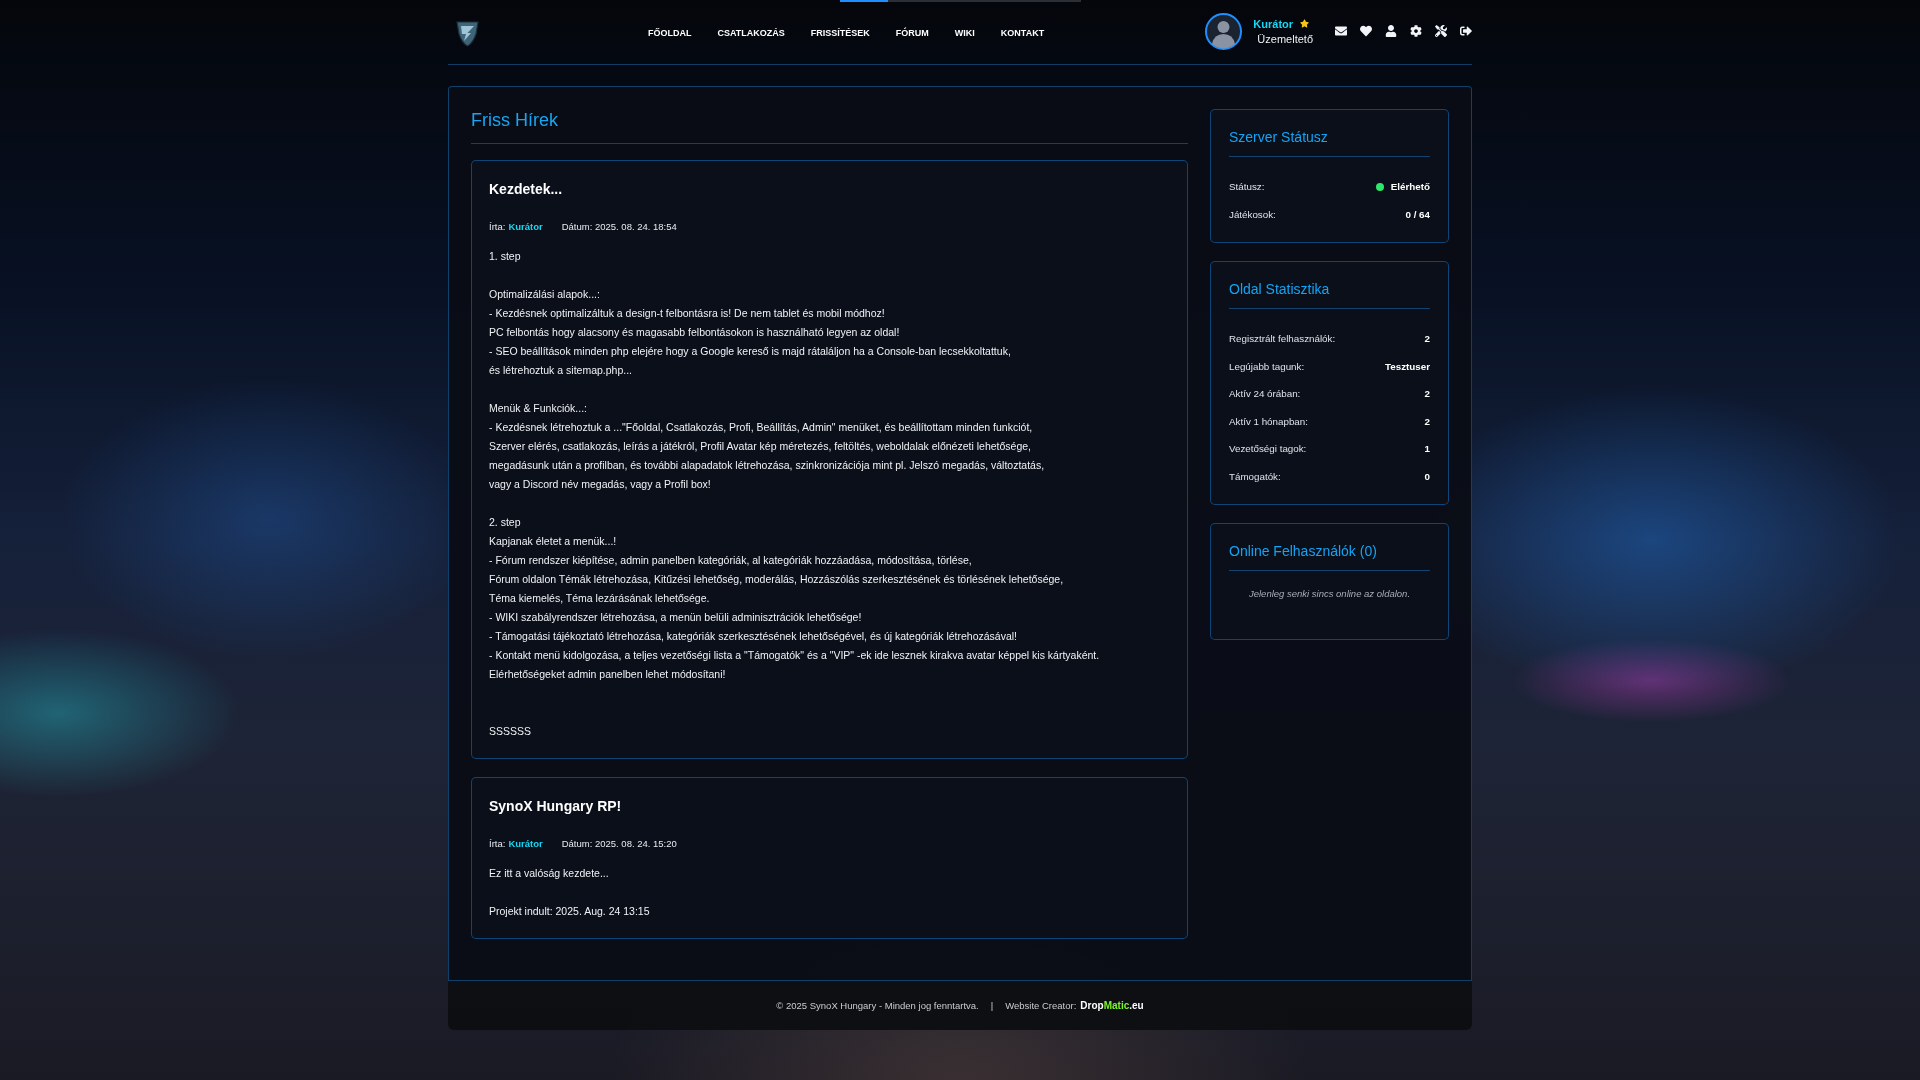 This screenshot has height=1080, width=1920. What do you see at coordinates (912, 33) in the screenshot?
I see `nav-link: FÓRUM` at bounding box center [912, 33].